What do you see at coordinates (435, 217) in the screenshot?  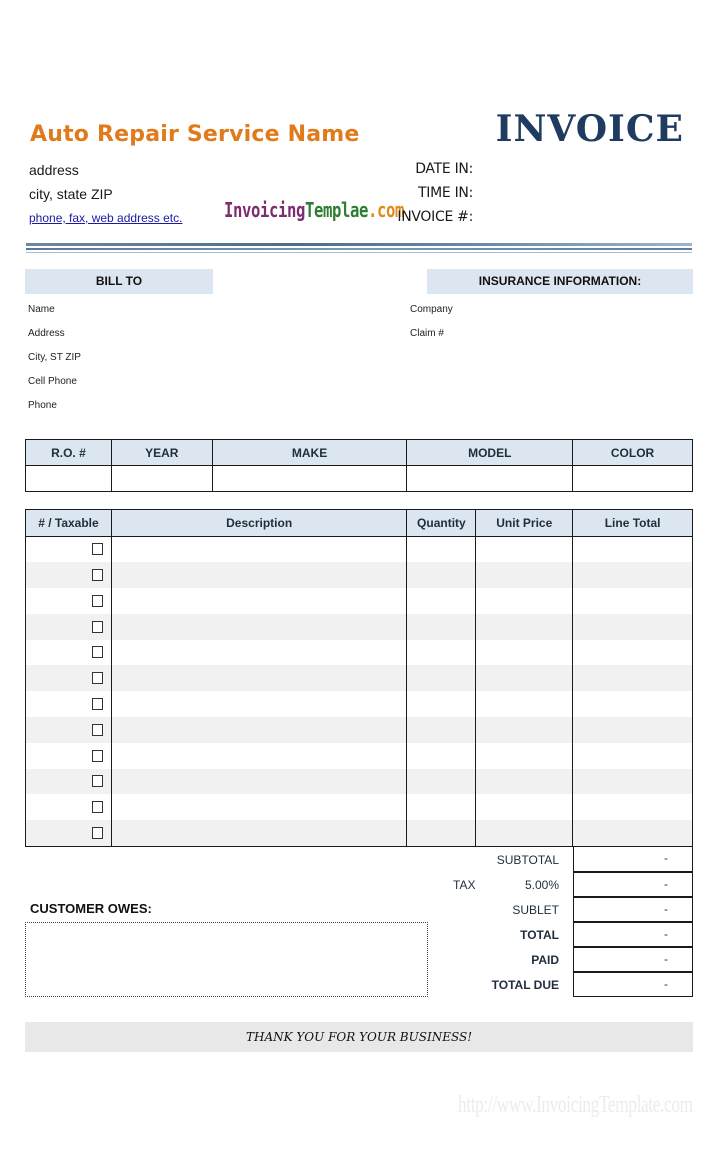 I see `invoice-number-label: INVOICE #:` at bounding box center [435, 217].